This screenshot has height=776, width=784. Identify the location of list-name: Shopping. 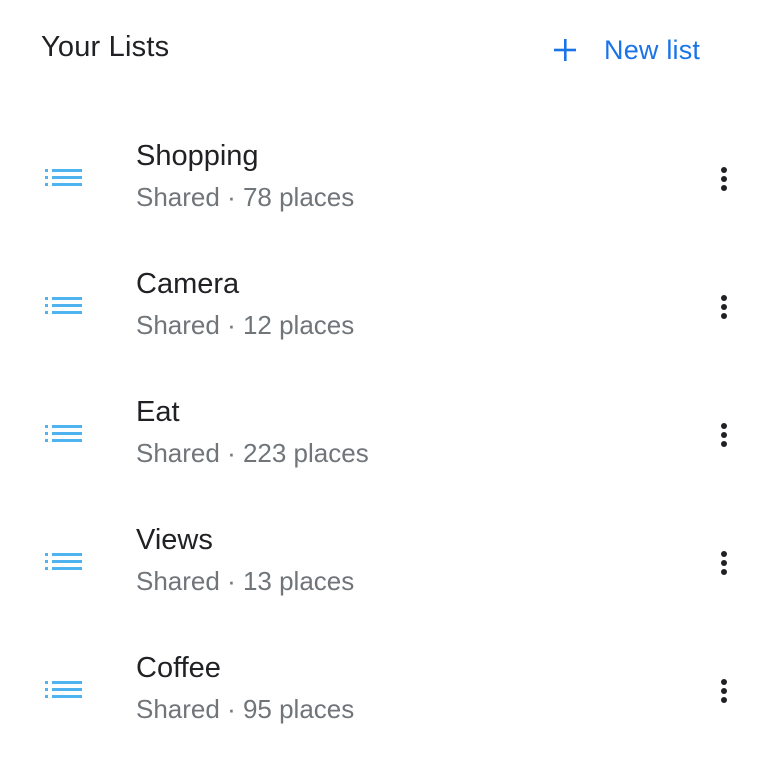
(197, 156).